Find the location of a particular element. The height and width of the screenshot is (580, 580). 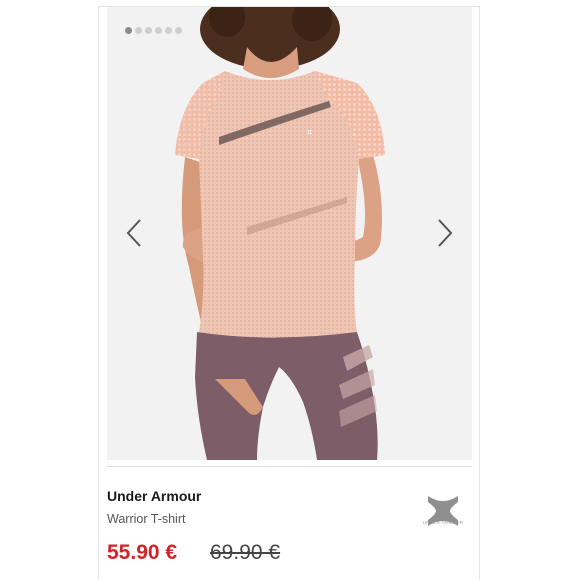

brand-name: Under Armour is located at coordinates (154, 496).